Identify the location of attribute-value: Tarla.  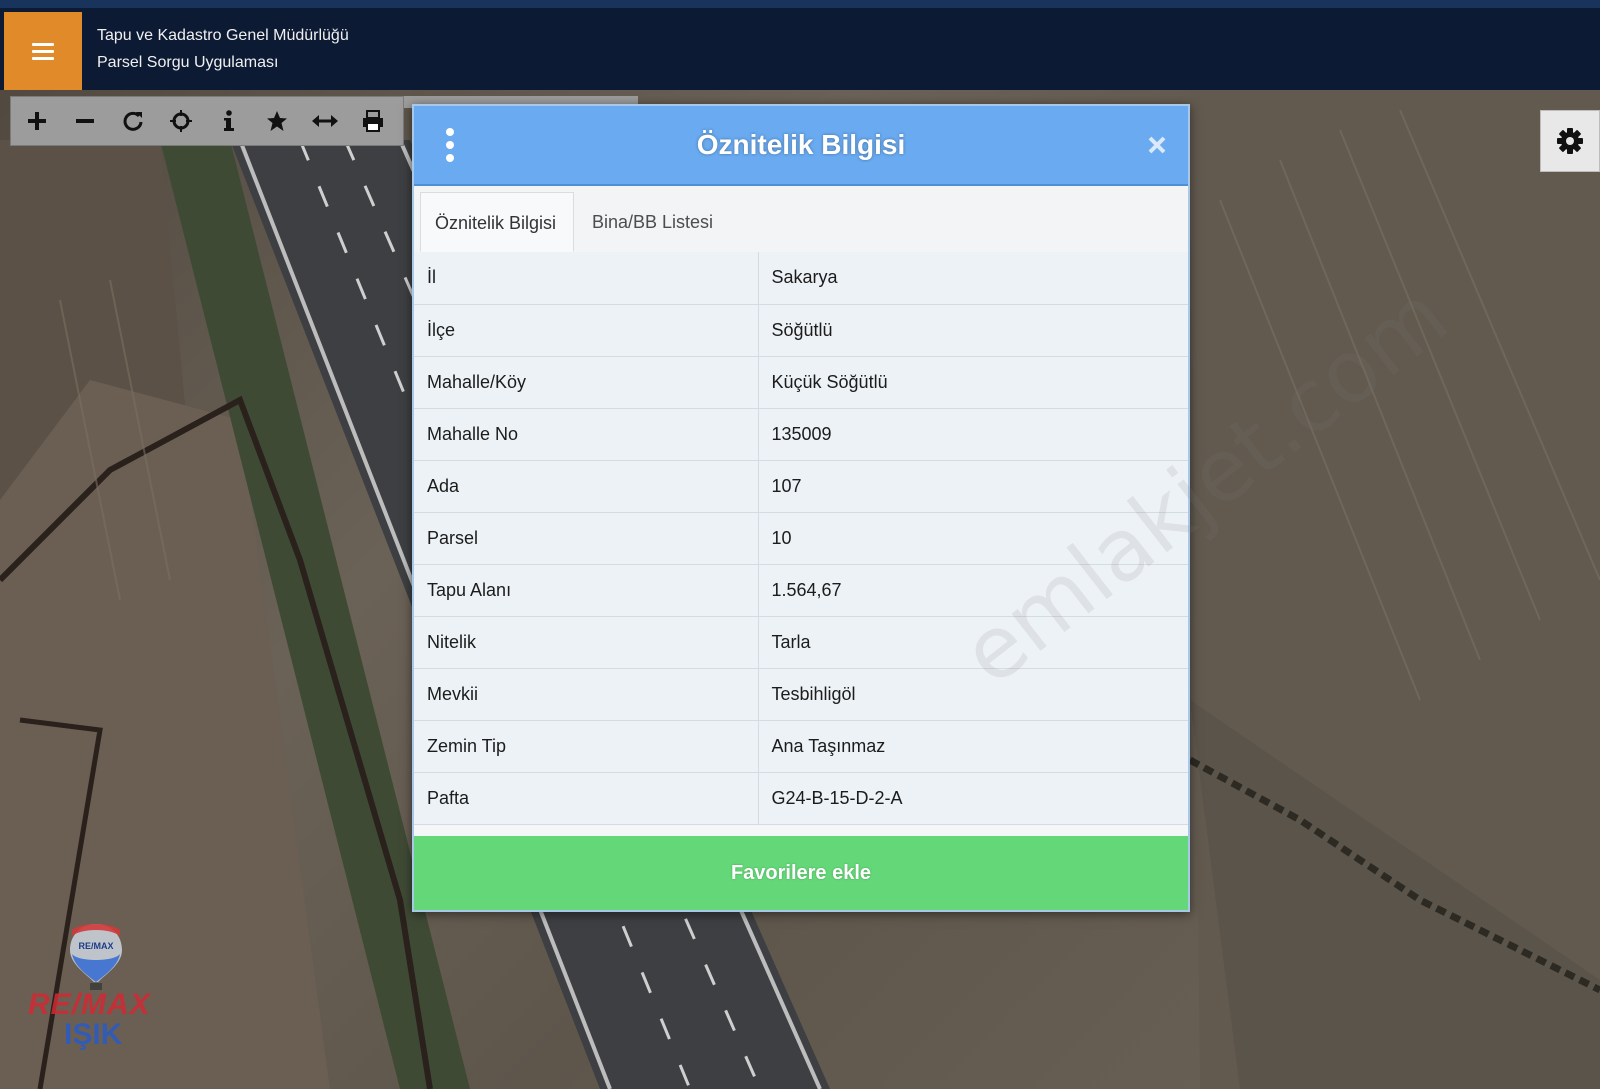
(973, 642).